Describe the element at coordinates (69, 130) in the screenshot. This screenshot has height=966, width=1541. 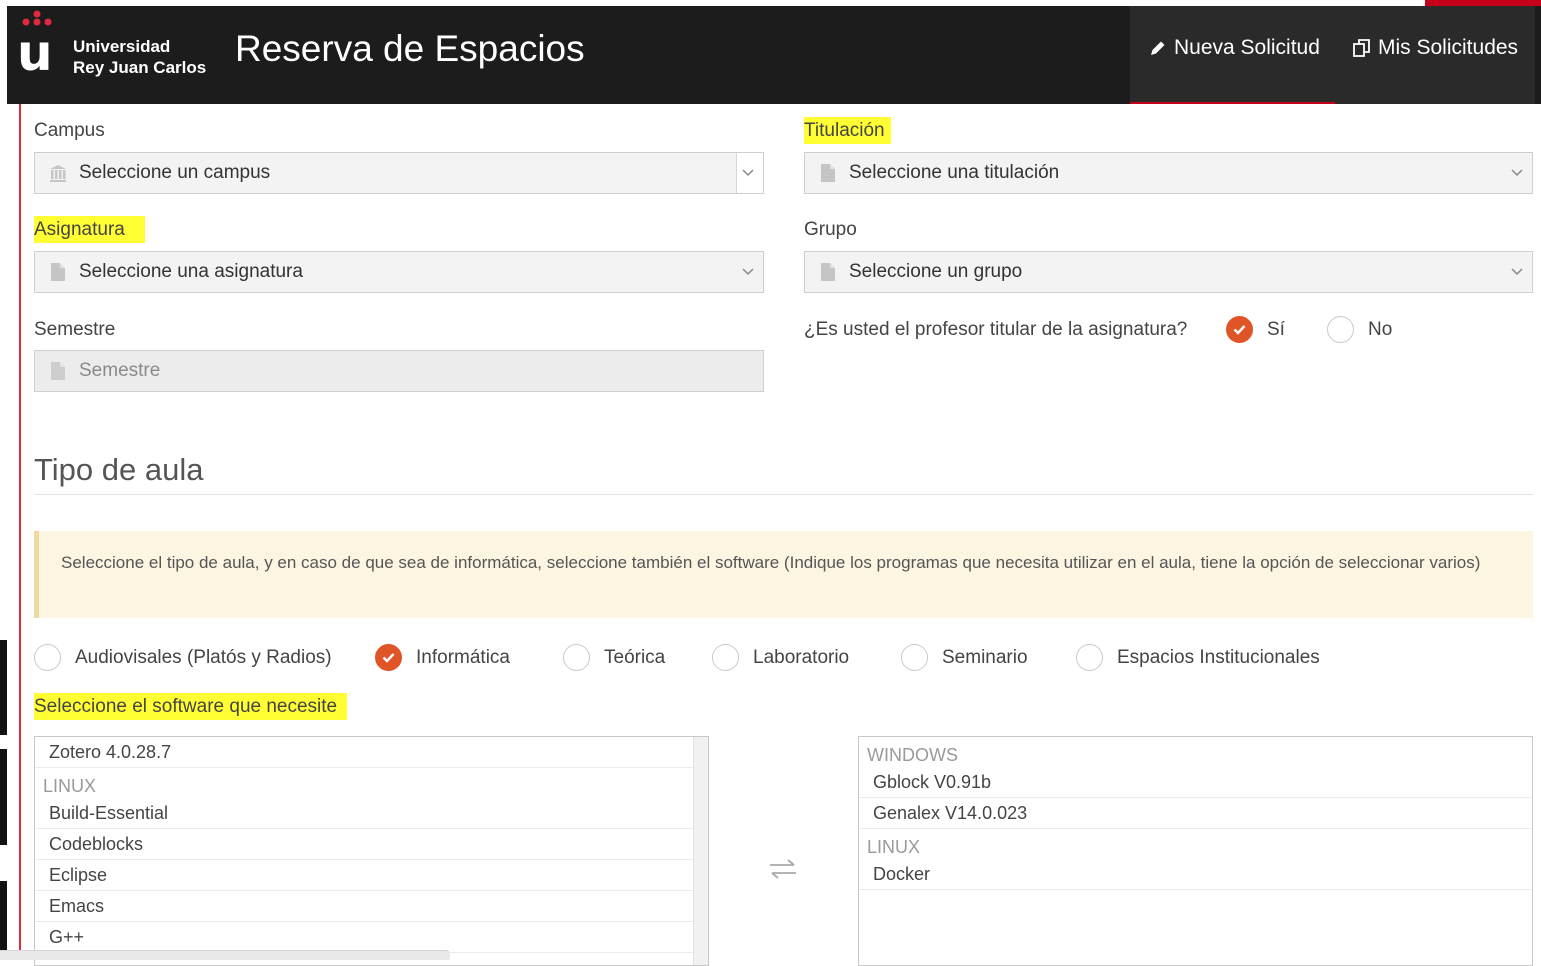
I see `campus-label: Campus` at that location.